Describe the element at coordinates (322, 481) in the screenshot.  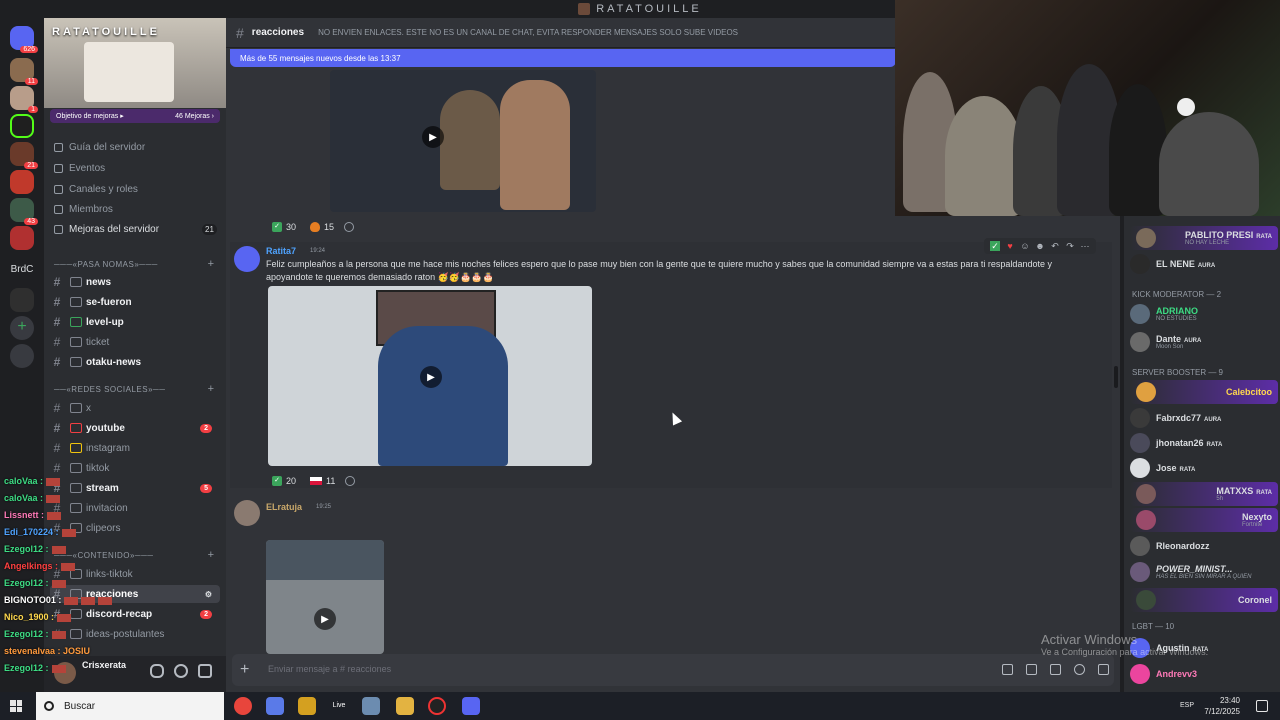
I see `reaction-flag: 11` at that location.